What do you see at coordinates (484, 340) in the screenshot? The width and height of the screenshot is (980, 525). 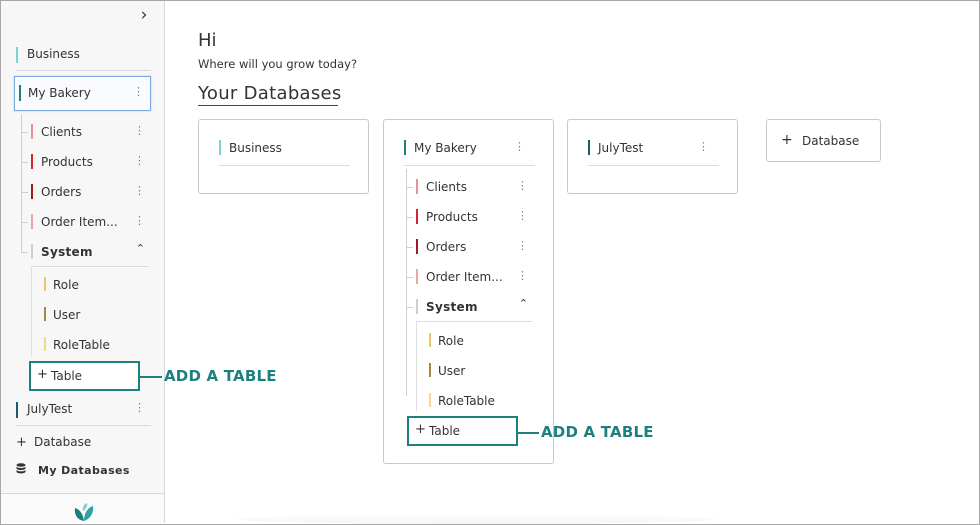 I see `card-system-role: Role` at bounding box center [484, 340].